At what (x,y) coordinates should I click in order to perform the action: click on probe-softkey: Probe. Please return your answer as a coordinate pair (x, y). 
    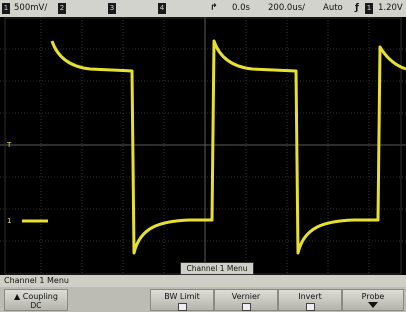
    Looking at the image, I should click on (373, 300).